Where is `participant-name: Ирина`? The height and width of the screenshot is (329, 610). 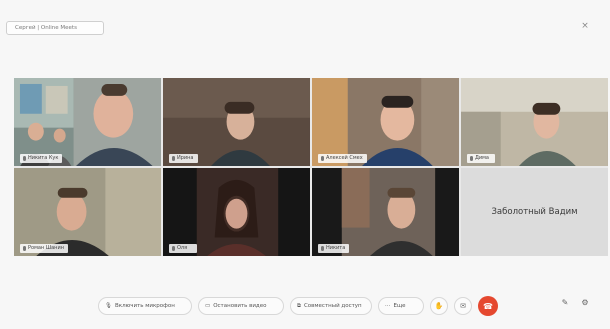 participant-name: Ирина is located at coordinates (185, 158).